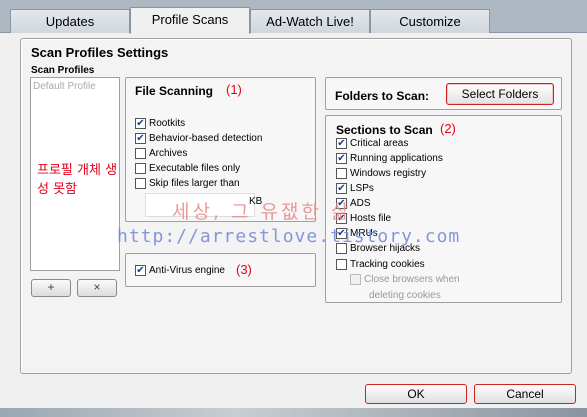 This screenshot has width=587, height=417. I want to click on rootkits-checkbox, so click(140, 123).